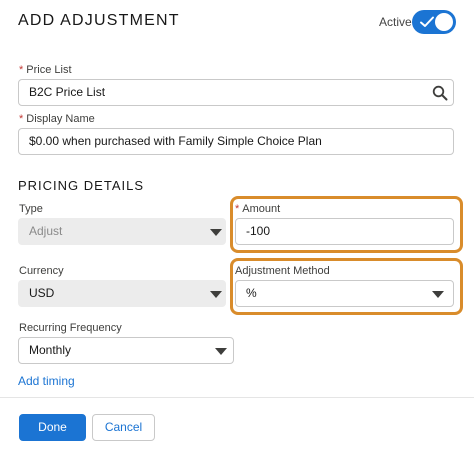 Image resolution: width=474 pixels, height=450 pixels. Describe the element at coordinates (444, 22) in the screenshot. I see `toggle-knob` at that location.